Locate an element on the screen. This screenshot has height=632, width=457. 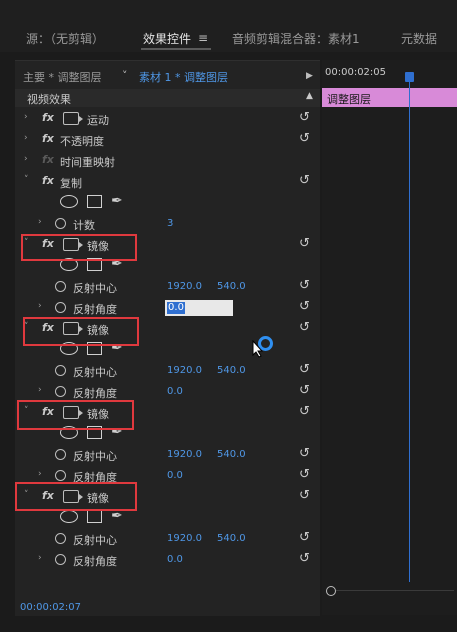
angle-edit-field: 0.0 is located at coordinates (199, 308).